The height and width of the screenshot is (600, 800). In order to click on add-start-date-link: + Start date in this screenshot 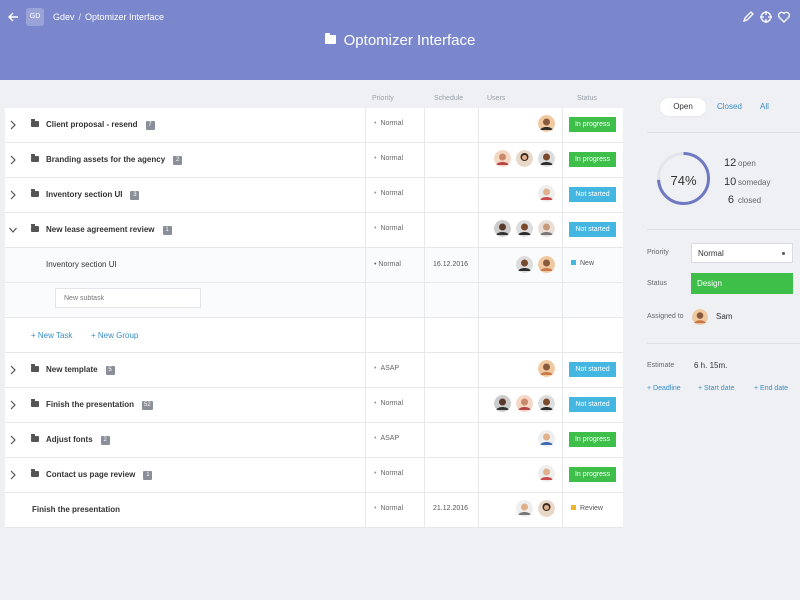, I will do `click(716, 388)`.